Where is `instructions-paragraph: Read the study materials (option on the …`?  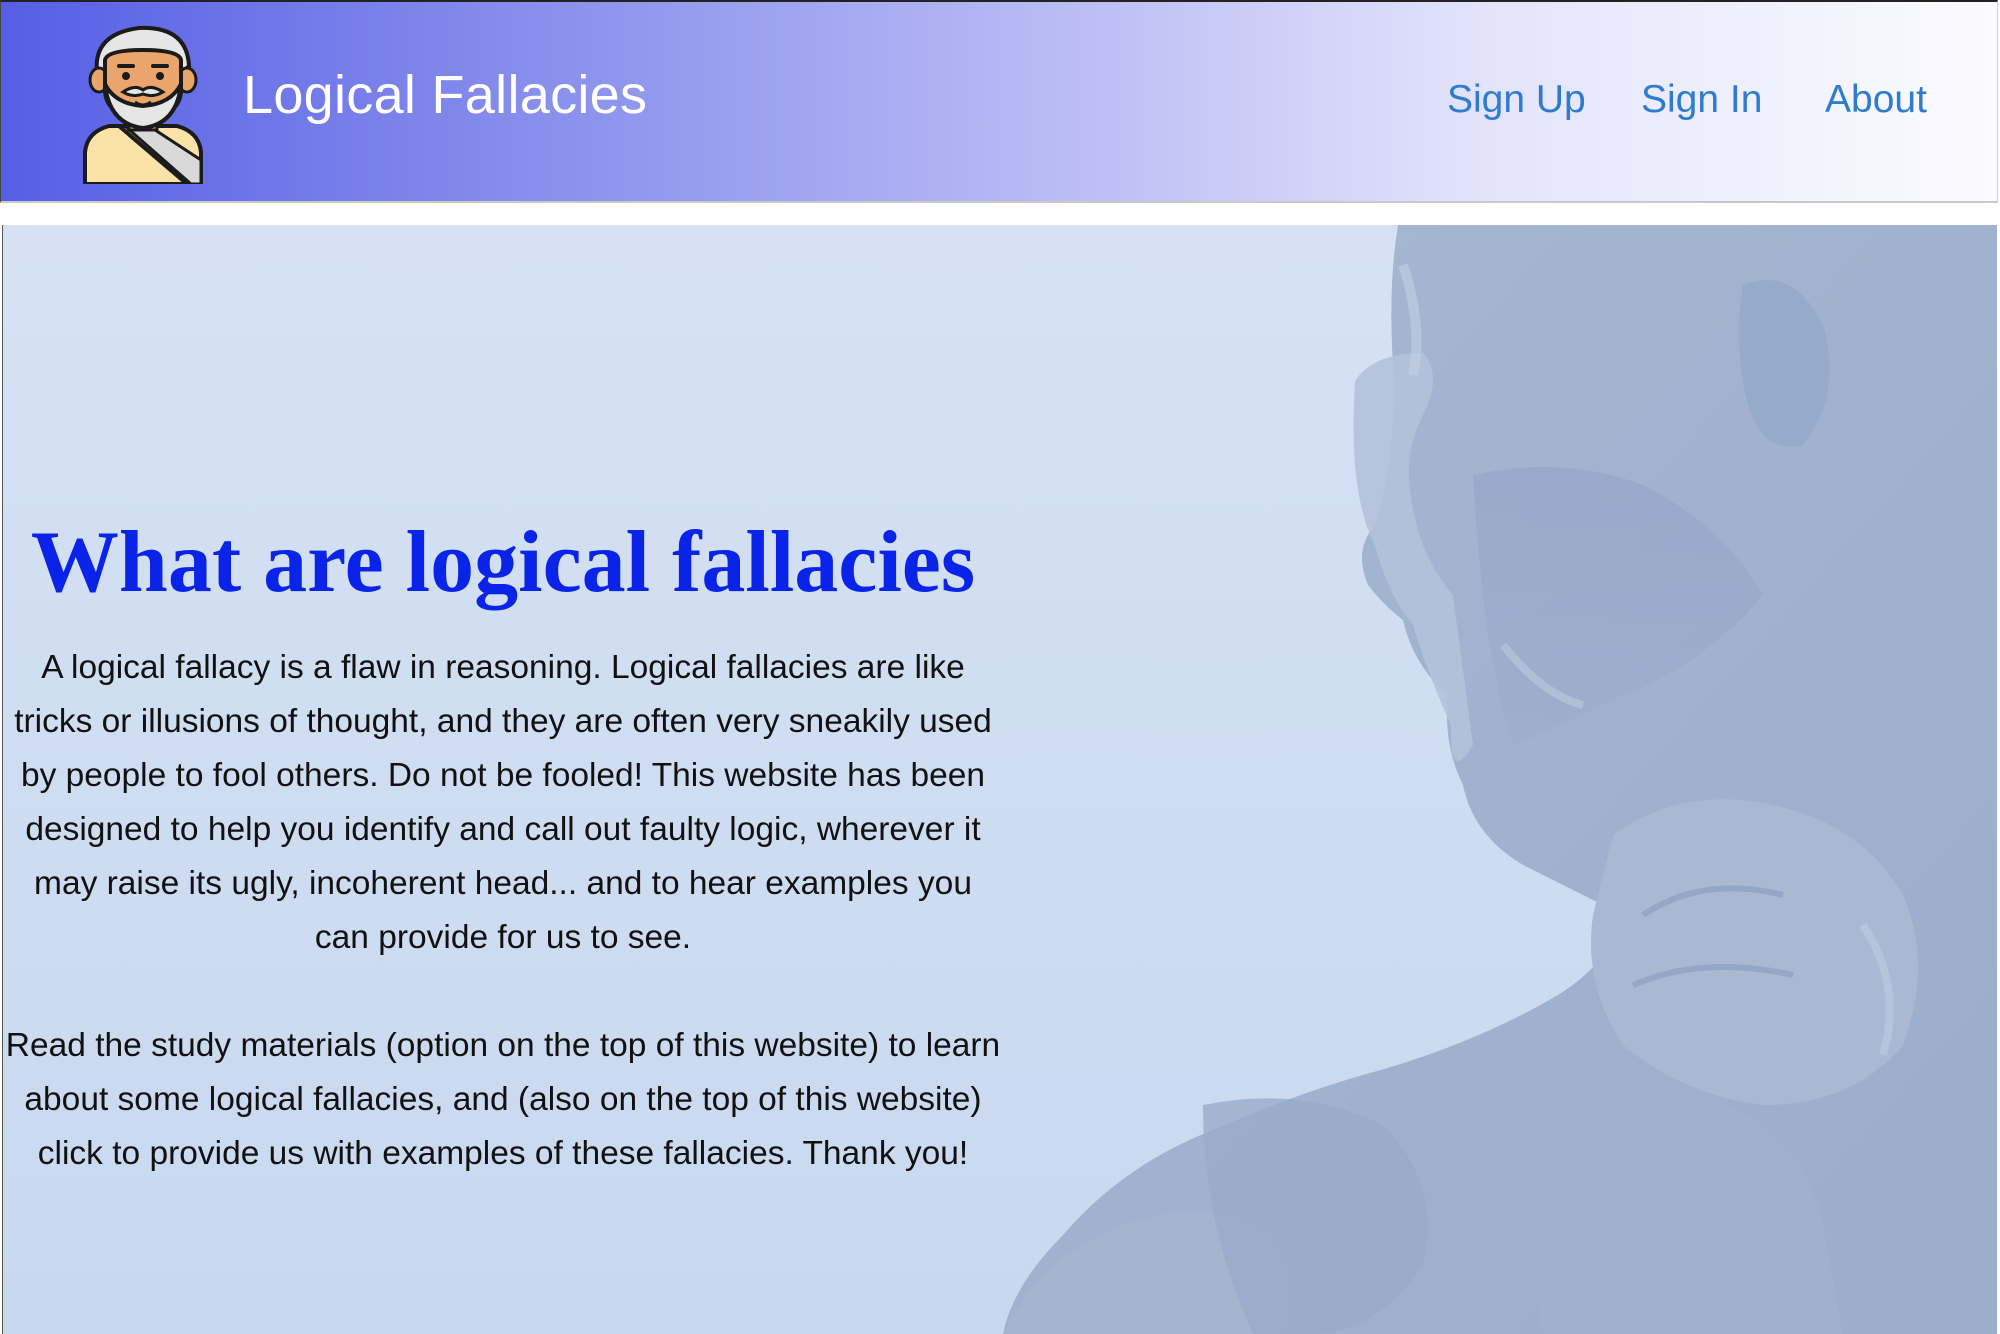
instructions-paragraph: Read the study materials (option on the … is located at coordinates (503, 1099).